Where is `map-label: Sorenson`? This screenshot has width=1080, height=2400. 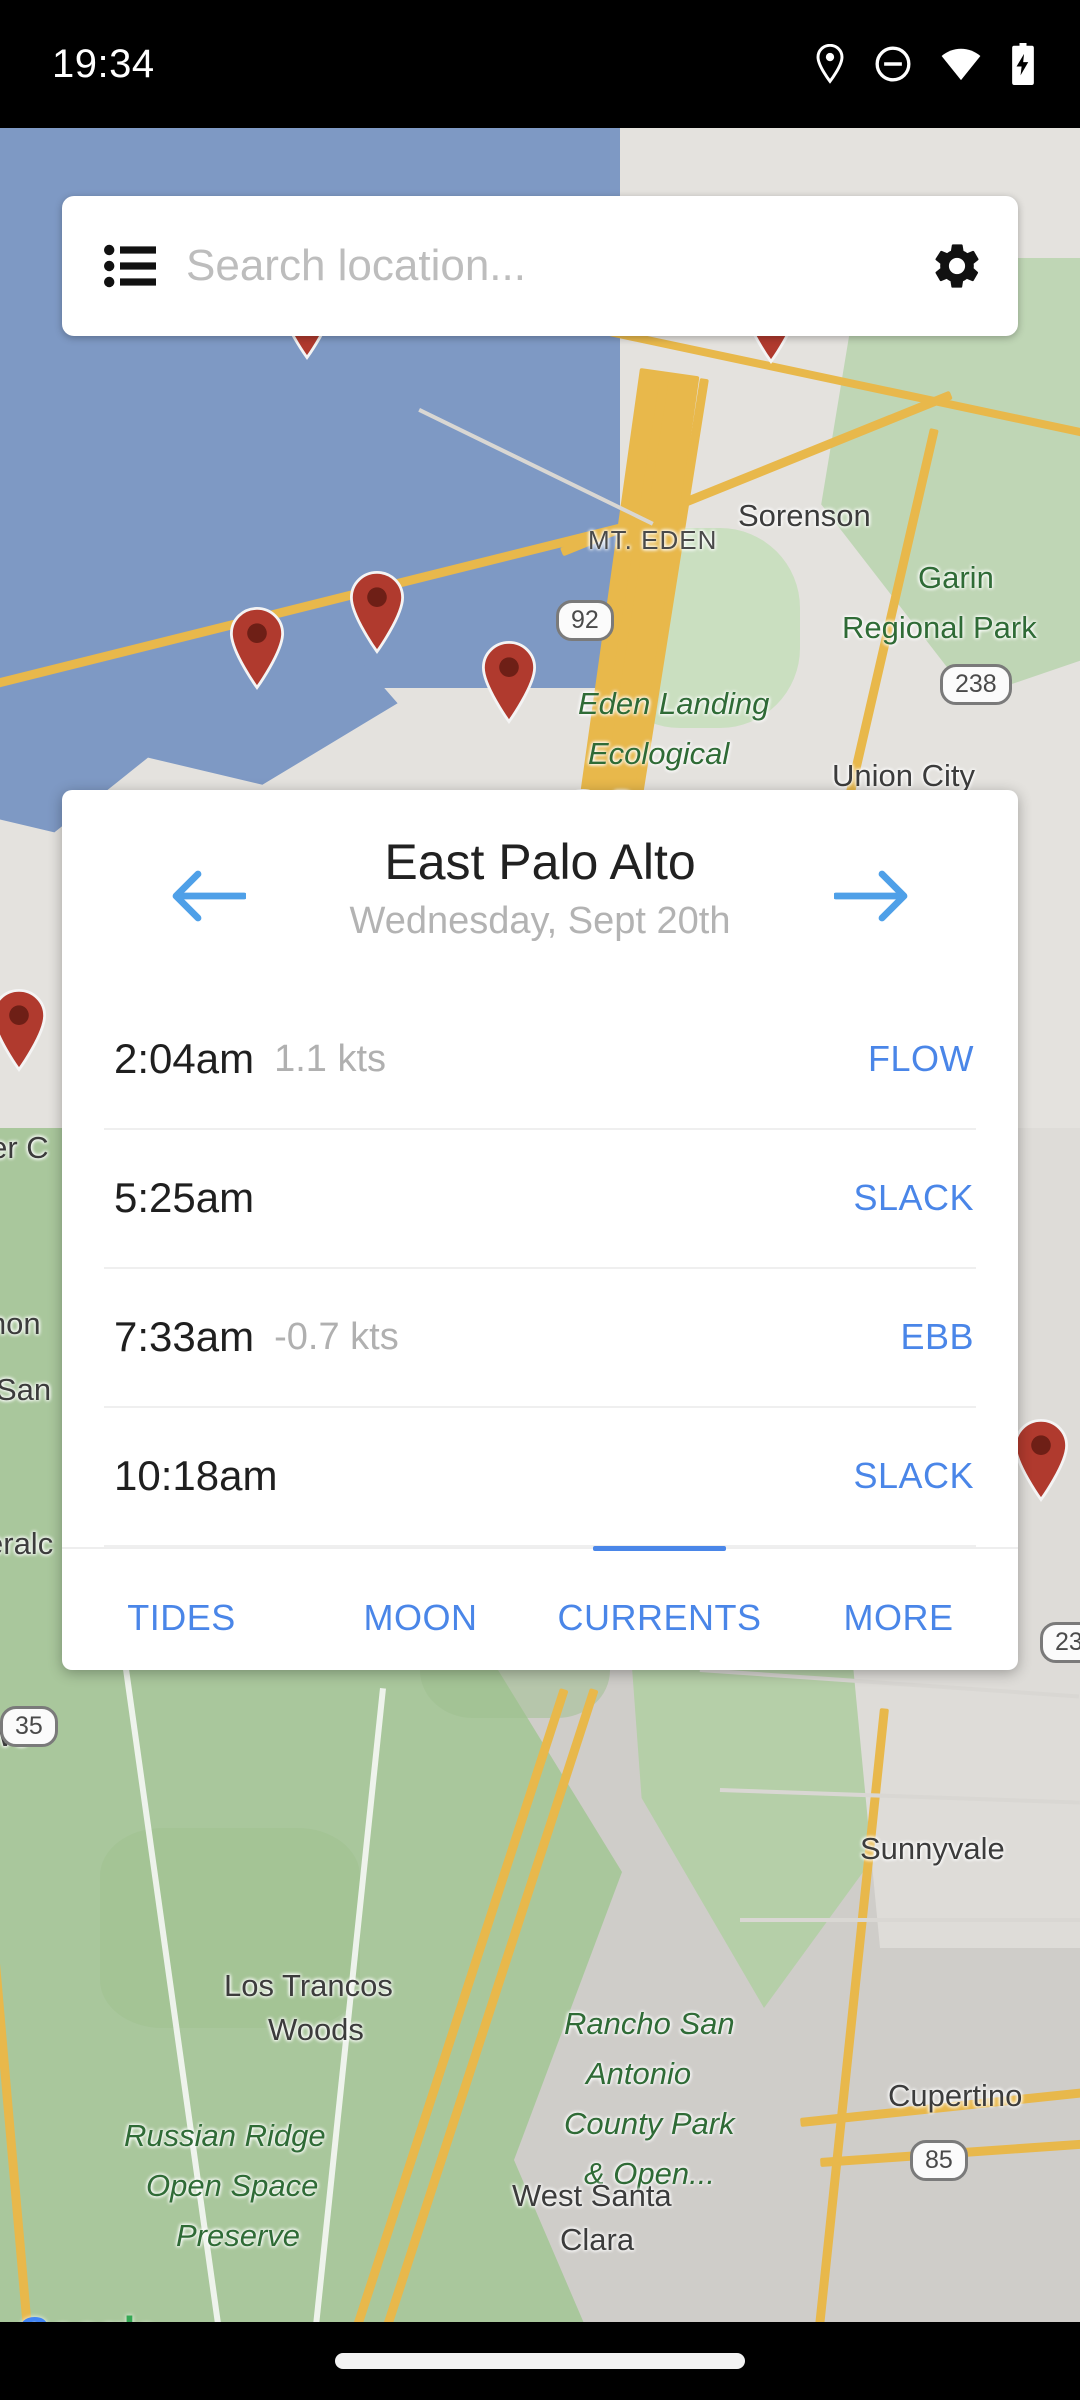
map-label: Sorenson is located at coordinates (804, 515).